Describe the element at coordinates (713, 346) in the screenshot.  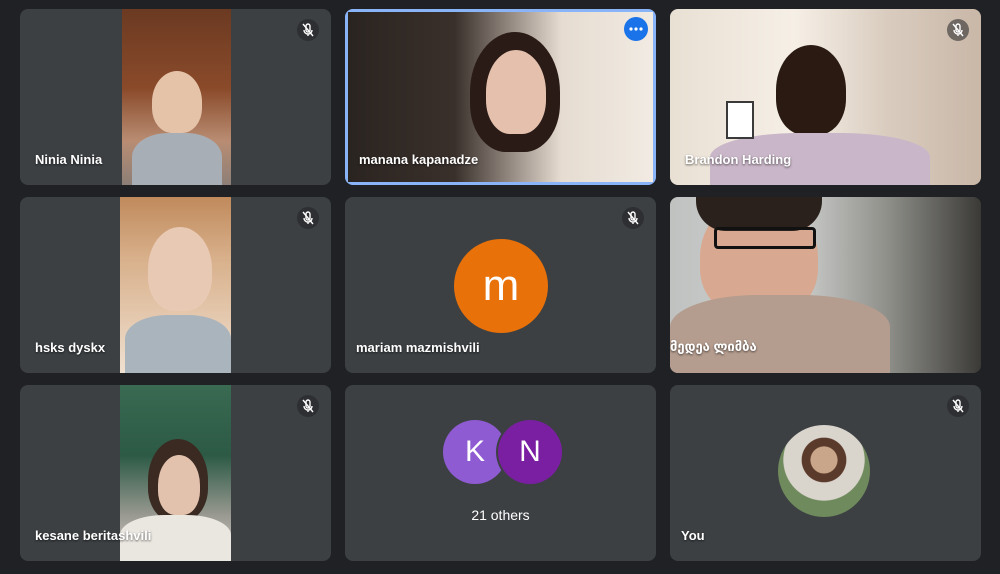
I see `participant-name: მედეა ლიმბა` at that location.